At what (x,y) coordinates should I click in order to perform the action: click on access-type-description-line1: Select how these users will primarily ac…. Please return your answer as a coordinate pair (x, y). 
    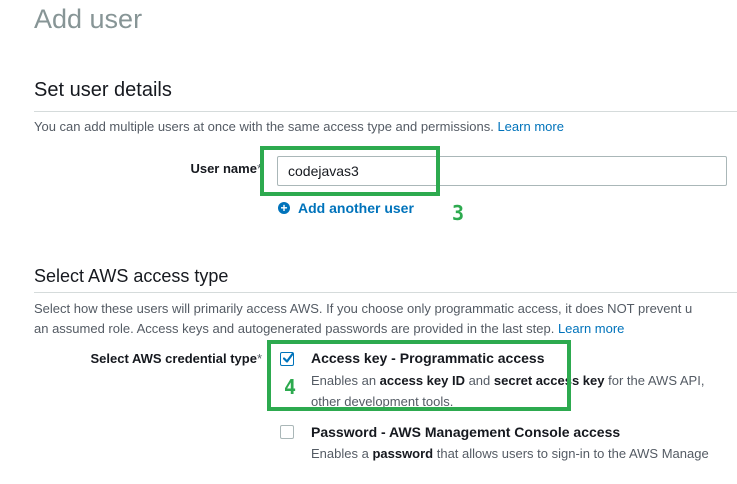
    Looking at the image, I should click on (363, 308).